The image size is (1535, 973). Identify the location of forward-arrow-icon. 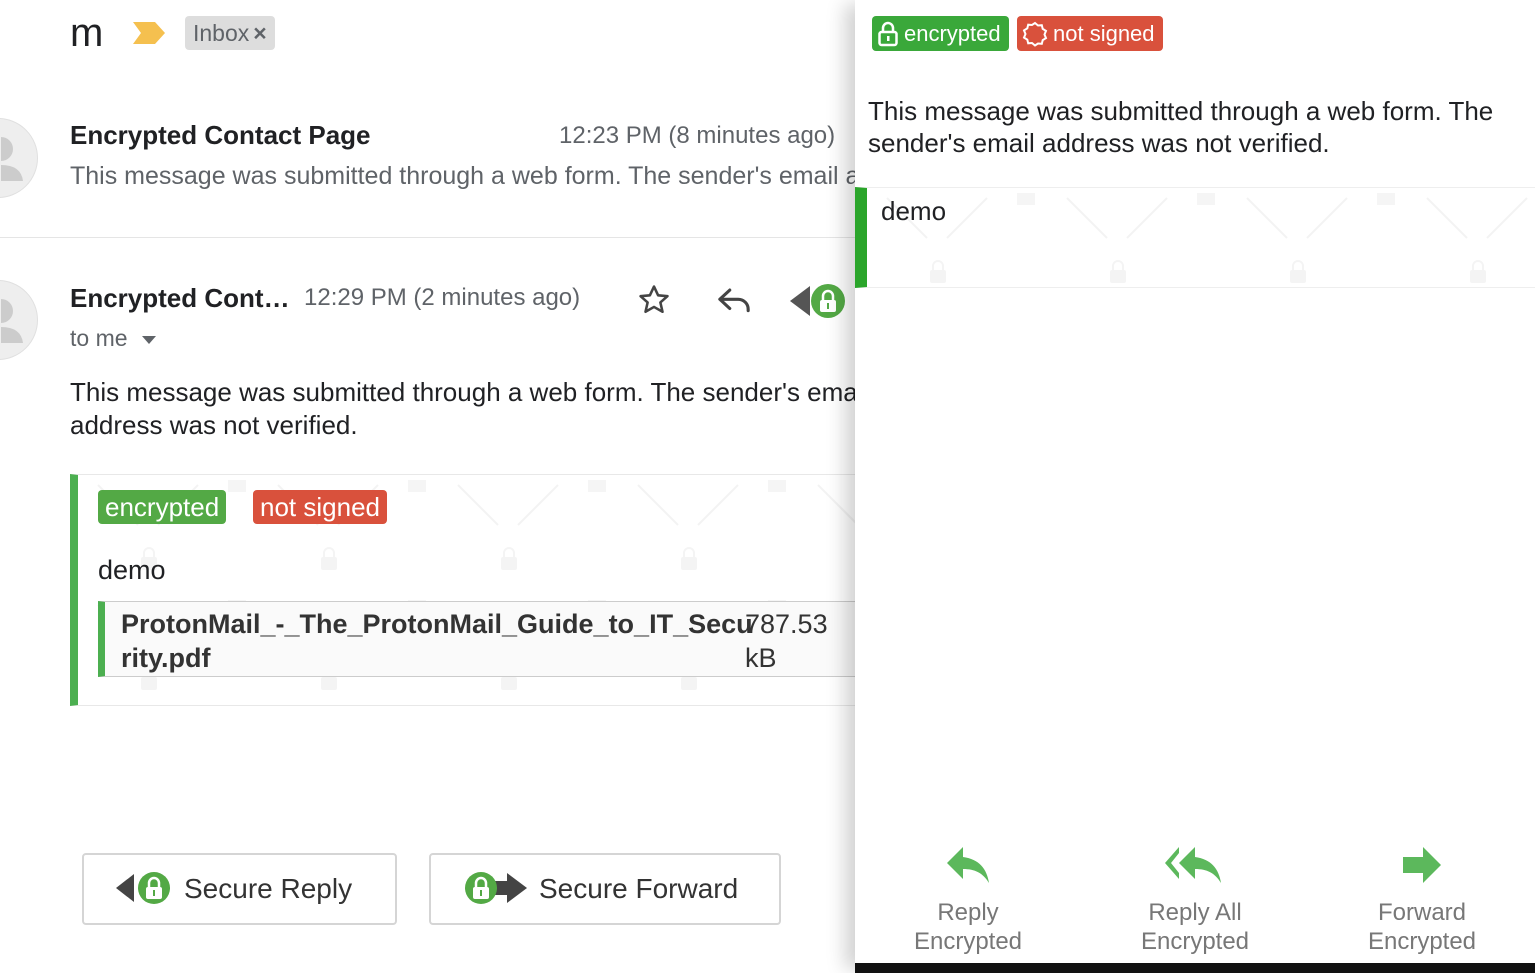
(1422, 865).